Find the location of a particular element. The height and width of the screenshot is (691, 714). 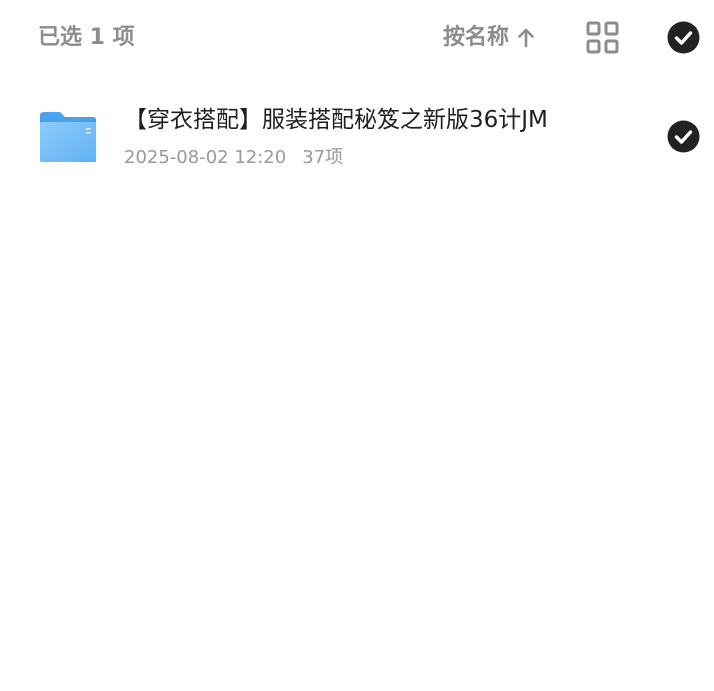

arrow-up-icon is located at coordinates (526, 38).